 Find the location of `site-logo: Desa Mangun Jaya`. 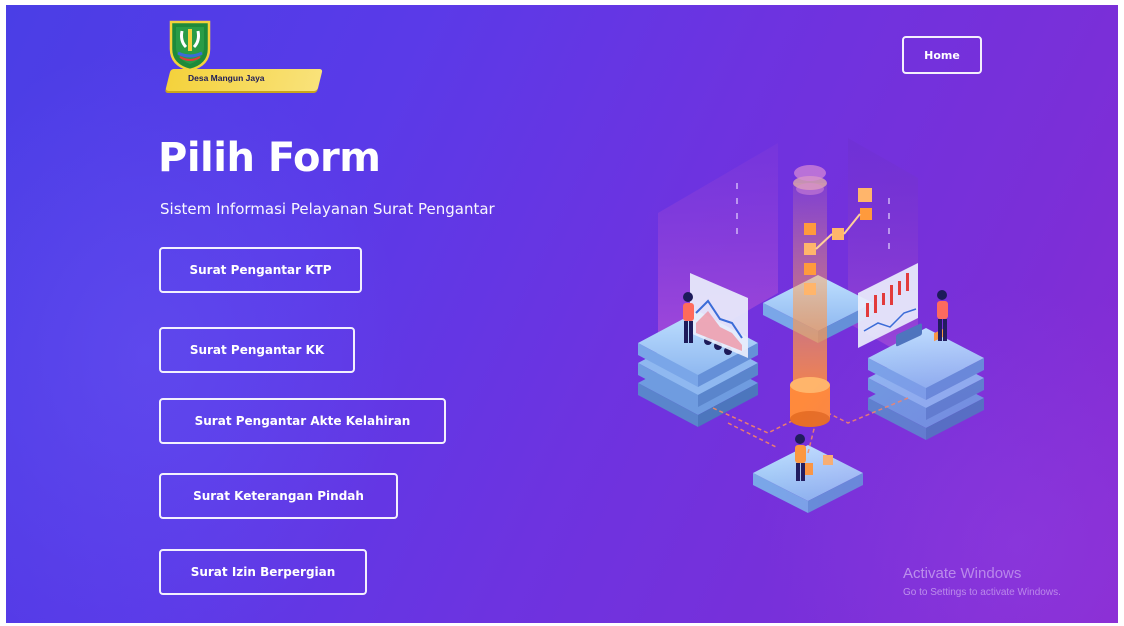

site-logo: Desa Mangun Jaya is located at coordinates (243, 59).